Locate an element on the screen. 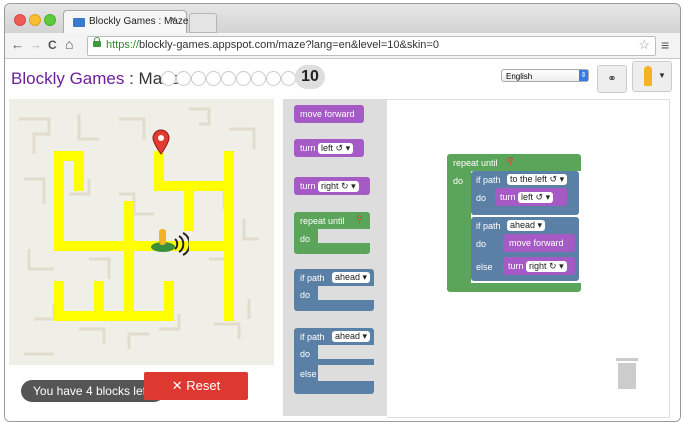  zoom-window-button is located at coordinates (50, 20).